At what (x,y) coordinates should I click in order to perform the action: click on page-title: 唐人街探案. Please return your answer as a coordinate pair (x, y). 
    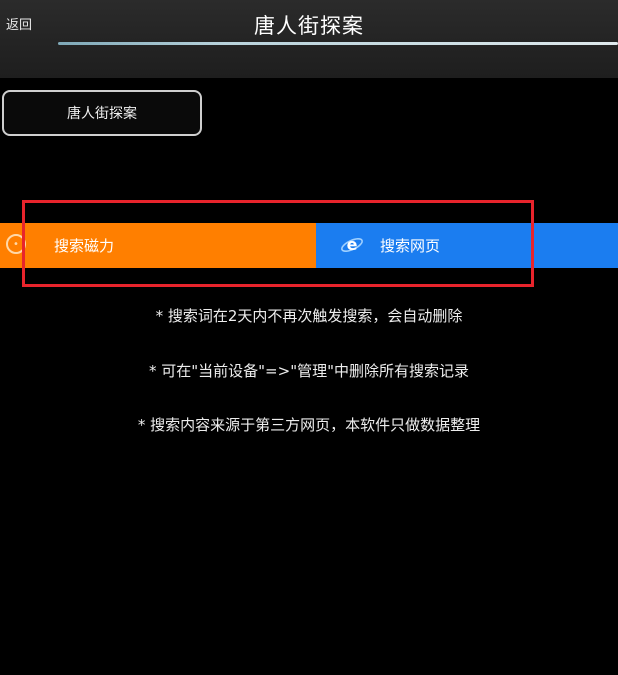
    Looking at the image, I should click on (309, 26).